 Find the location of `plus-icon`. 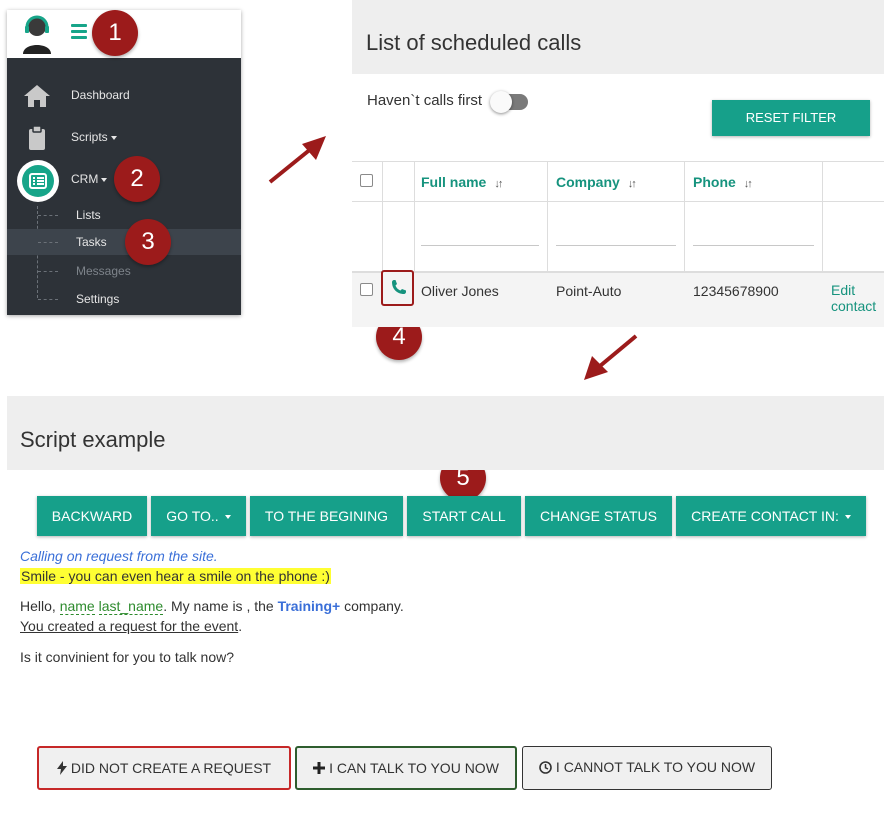

plus-icon is located at coordinates (319, 768).